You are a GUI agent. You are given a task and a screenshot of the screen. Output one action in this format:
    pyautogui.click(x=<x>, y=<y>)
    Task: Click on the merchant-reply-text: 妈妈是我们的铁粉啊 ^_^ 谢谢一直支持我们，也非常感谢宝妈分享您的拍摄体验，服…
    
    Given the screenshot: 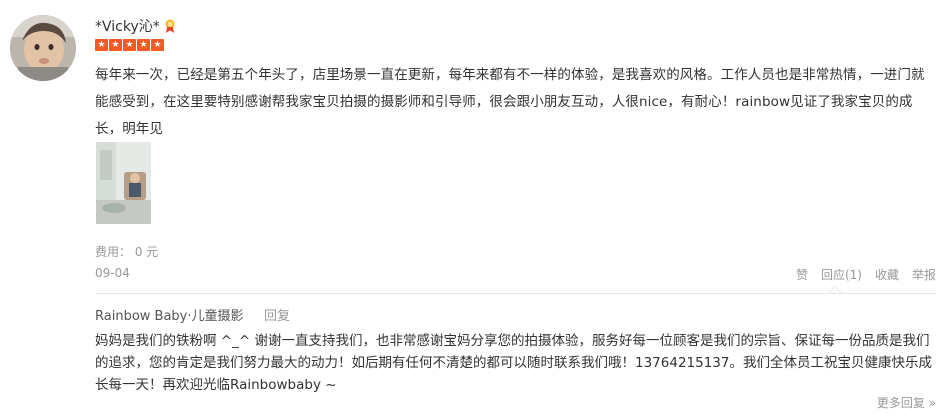 What is the action you would take?
    pyautogui.click(x=513, y=363)
    